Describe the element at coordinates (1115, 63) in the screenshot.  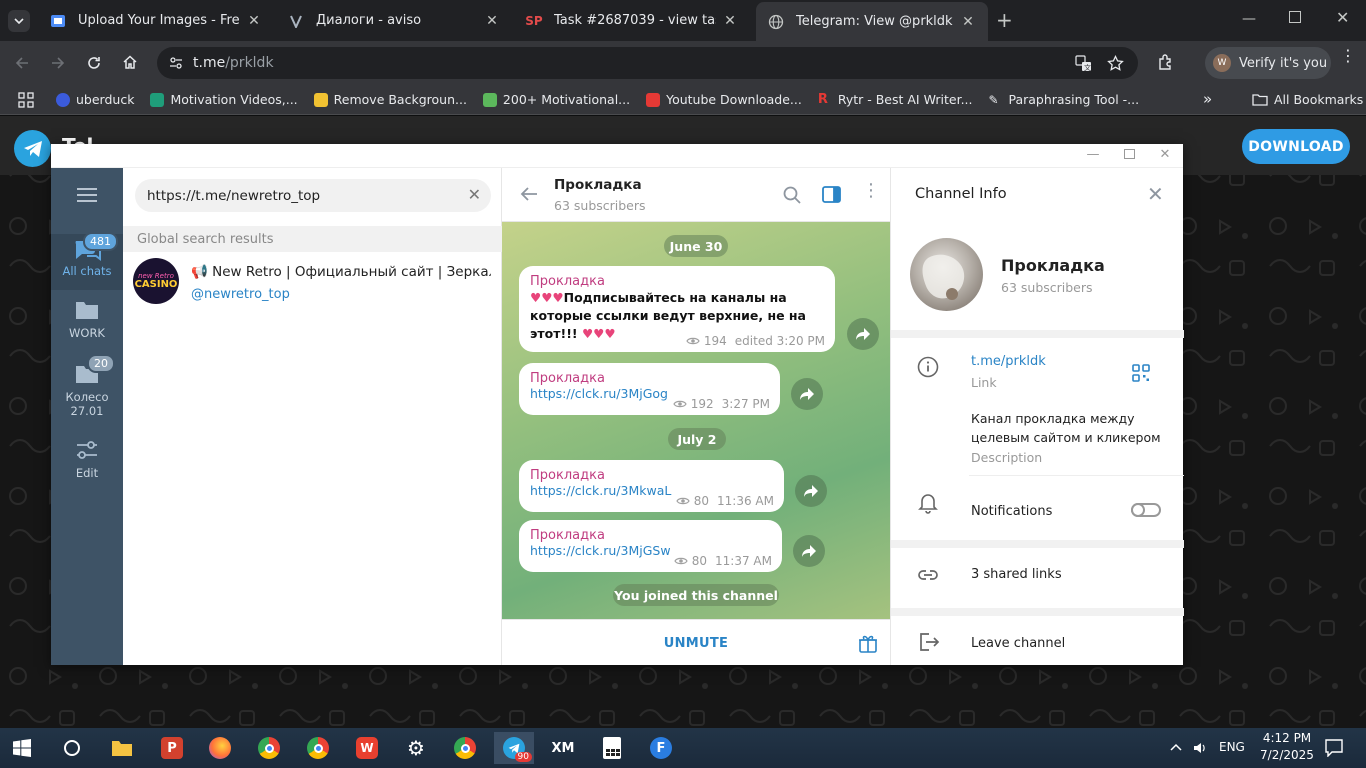
I see `bookmark-star-icon` at that location.